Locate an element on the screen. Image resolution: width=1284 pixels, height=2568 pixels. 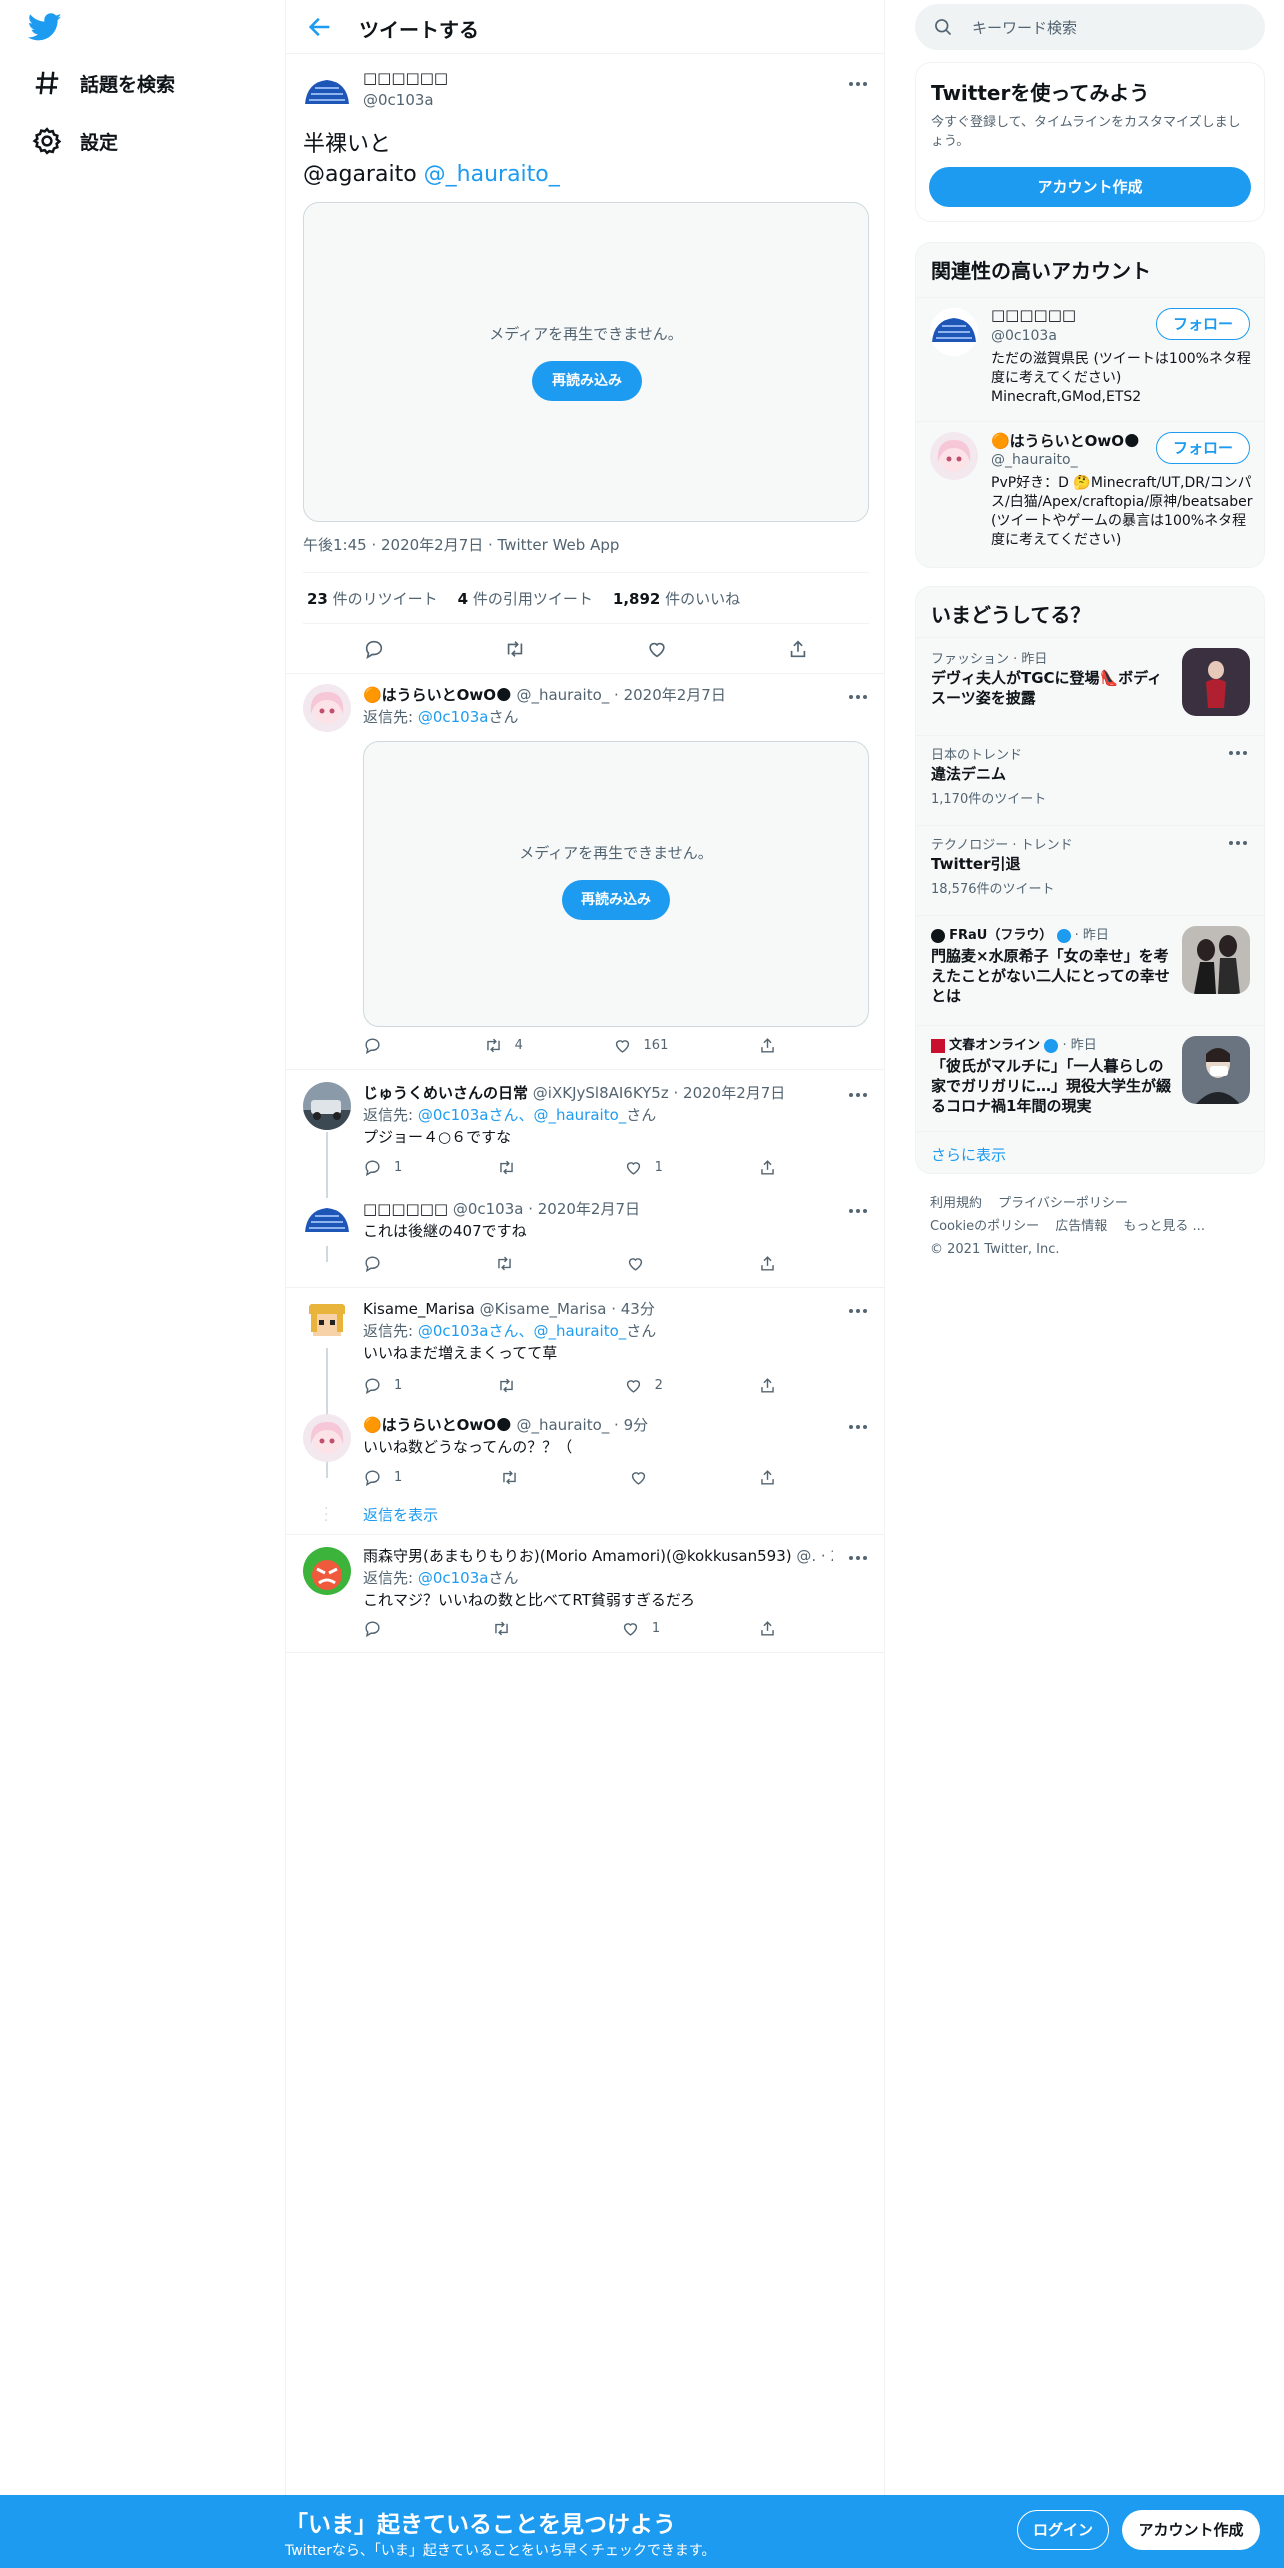
like-stat: 1,892 件のいいね is located at coordinates (676, 598).